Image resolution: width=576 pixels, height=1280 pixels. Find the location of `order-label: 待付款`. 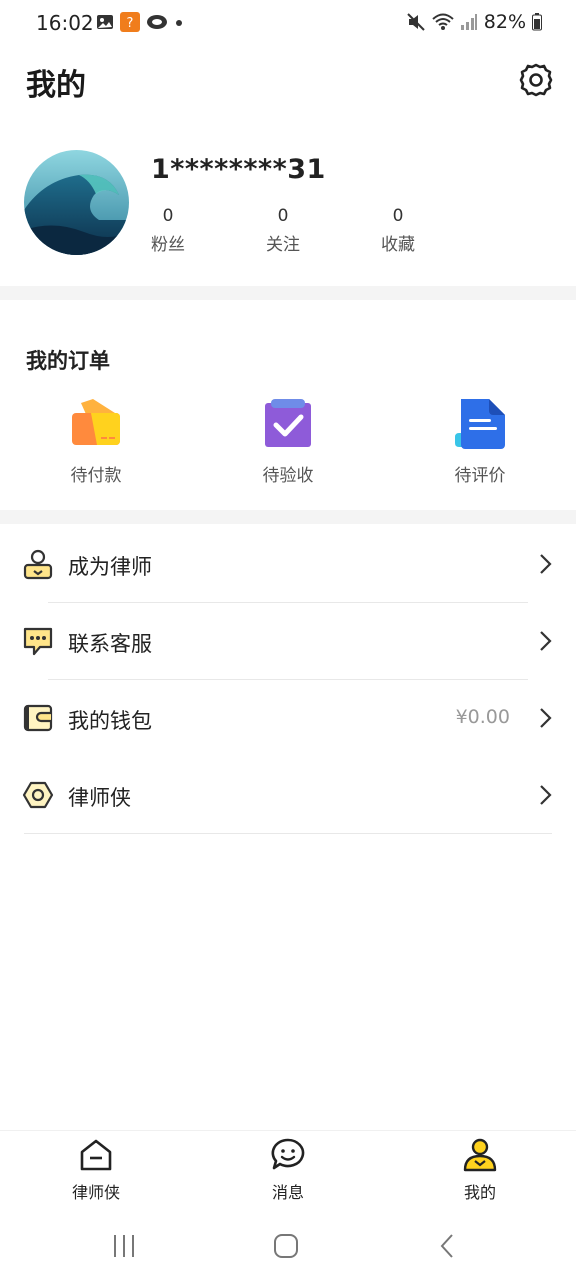

order-label: 待付款 is located at coordinates (96, 476).